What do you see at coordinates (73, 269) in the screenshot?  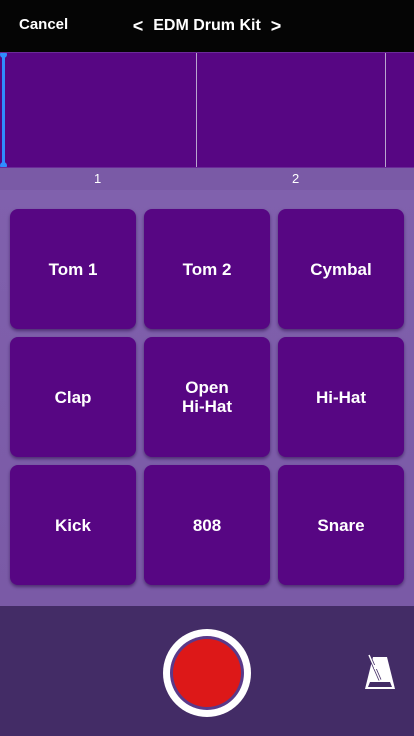 I see `pad-tom-1: Tom 1` at bounding box center [73, 269].